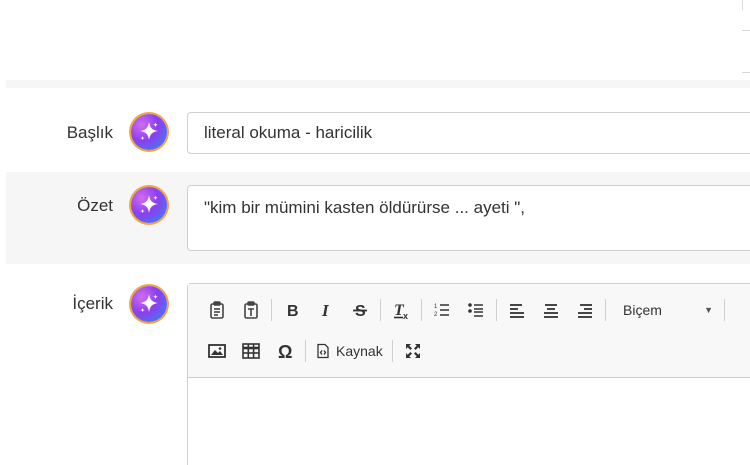  I want to click on bulleted-list-icon, so click(475, 310).